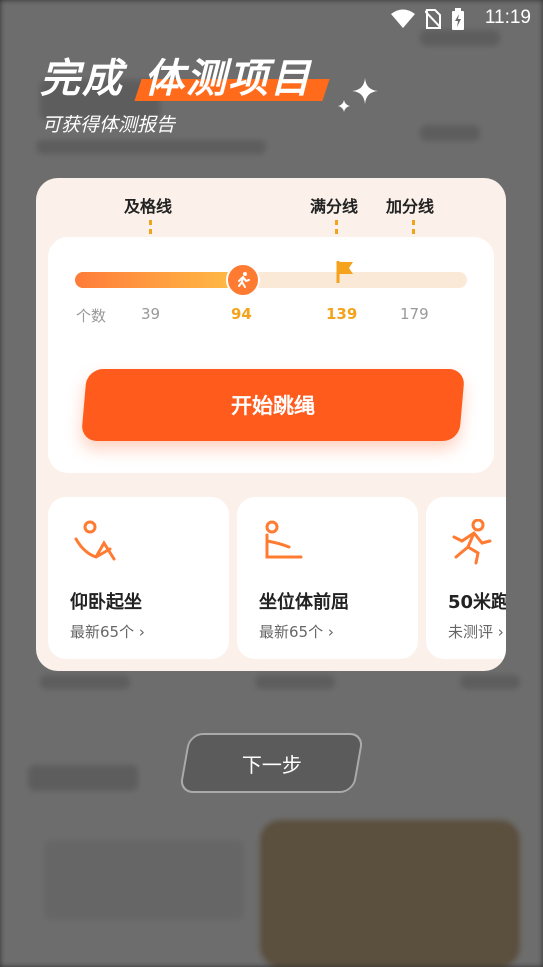  Describe the element at coordinates (109, 125) in the screenshot. I see `headline-subtitle: 可获得体测报告` at that location.